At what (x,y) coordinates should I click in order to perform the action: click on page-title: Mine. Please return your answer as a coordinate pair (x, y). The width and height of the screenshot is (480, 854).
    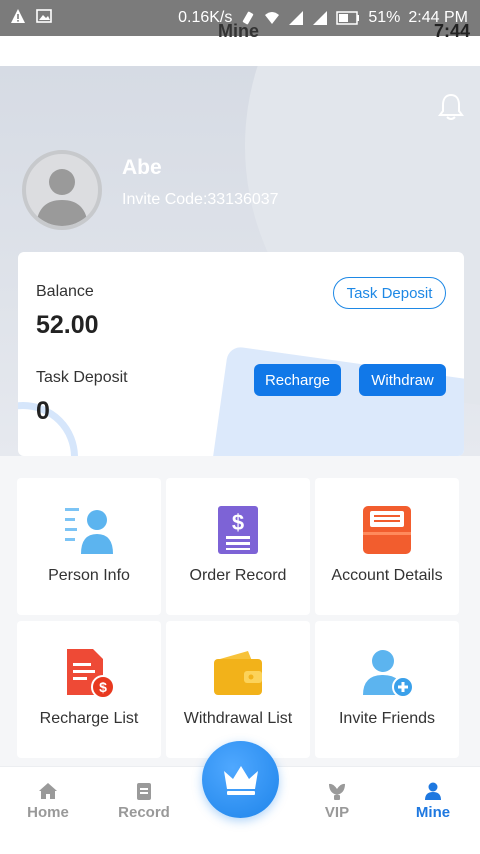
    Looking at the image, I should click on (239, 31).